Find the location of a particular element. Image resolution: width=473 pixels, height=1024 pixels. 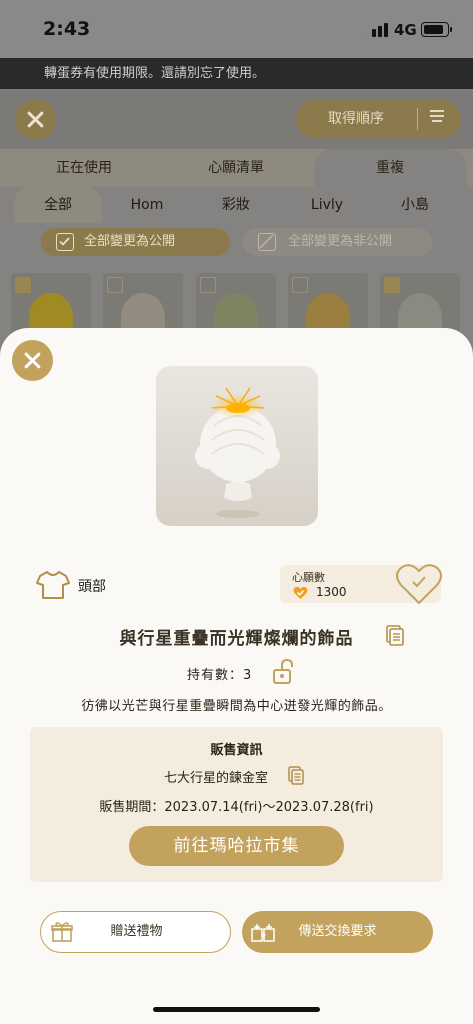

subtab-livly: Livly is located at coordinates (327, 205).